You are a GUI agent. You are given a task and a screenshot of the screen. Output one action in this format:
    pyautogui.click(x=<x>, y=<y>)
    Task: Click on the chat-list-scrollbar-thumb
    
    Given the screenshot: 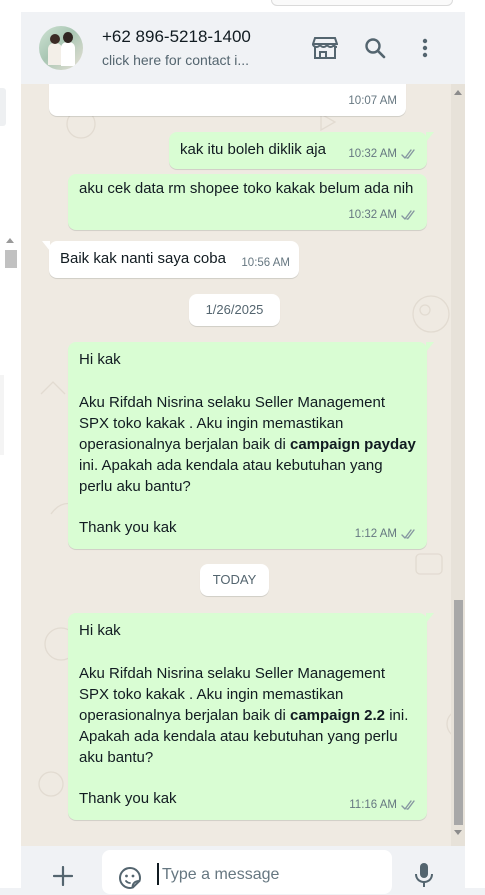 What is the action you would take?
    pyautogui.click(x=11, y=259)
    